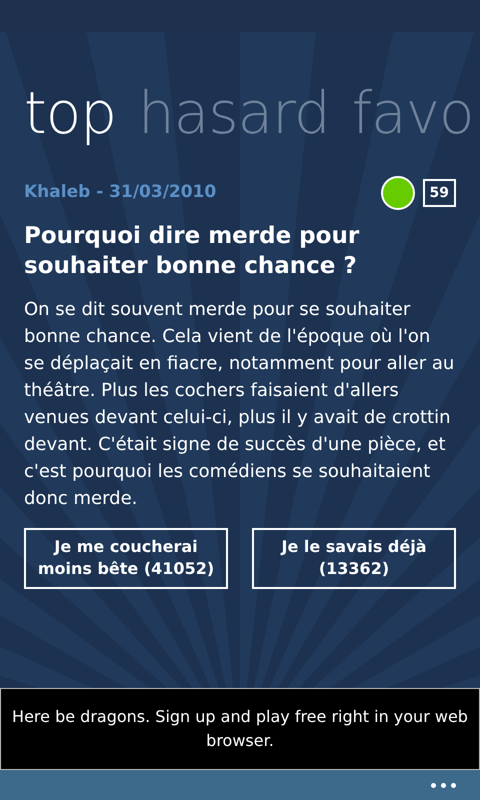  I want to click on vote-button: Je me coucherai moins bête (41052), so click(126, 558).